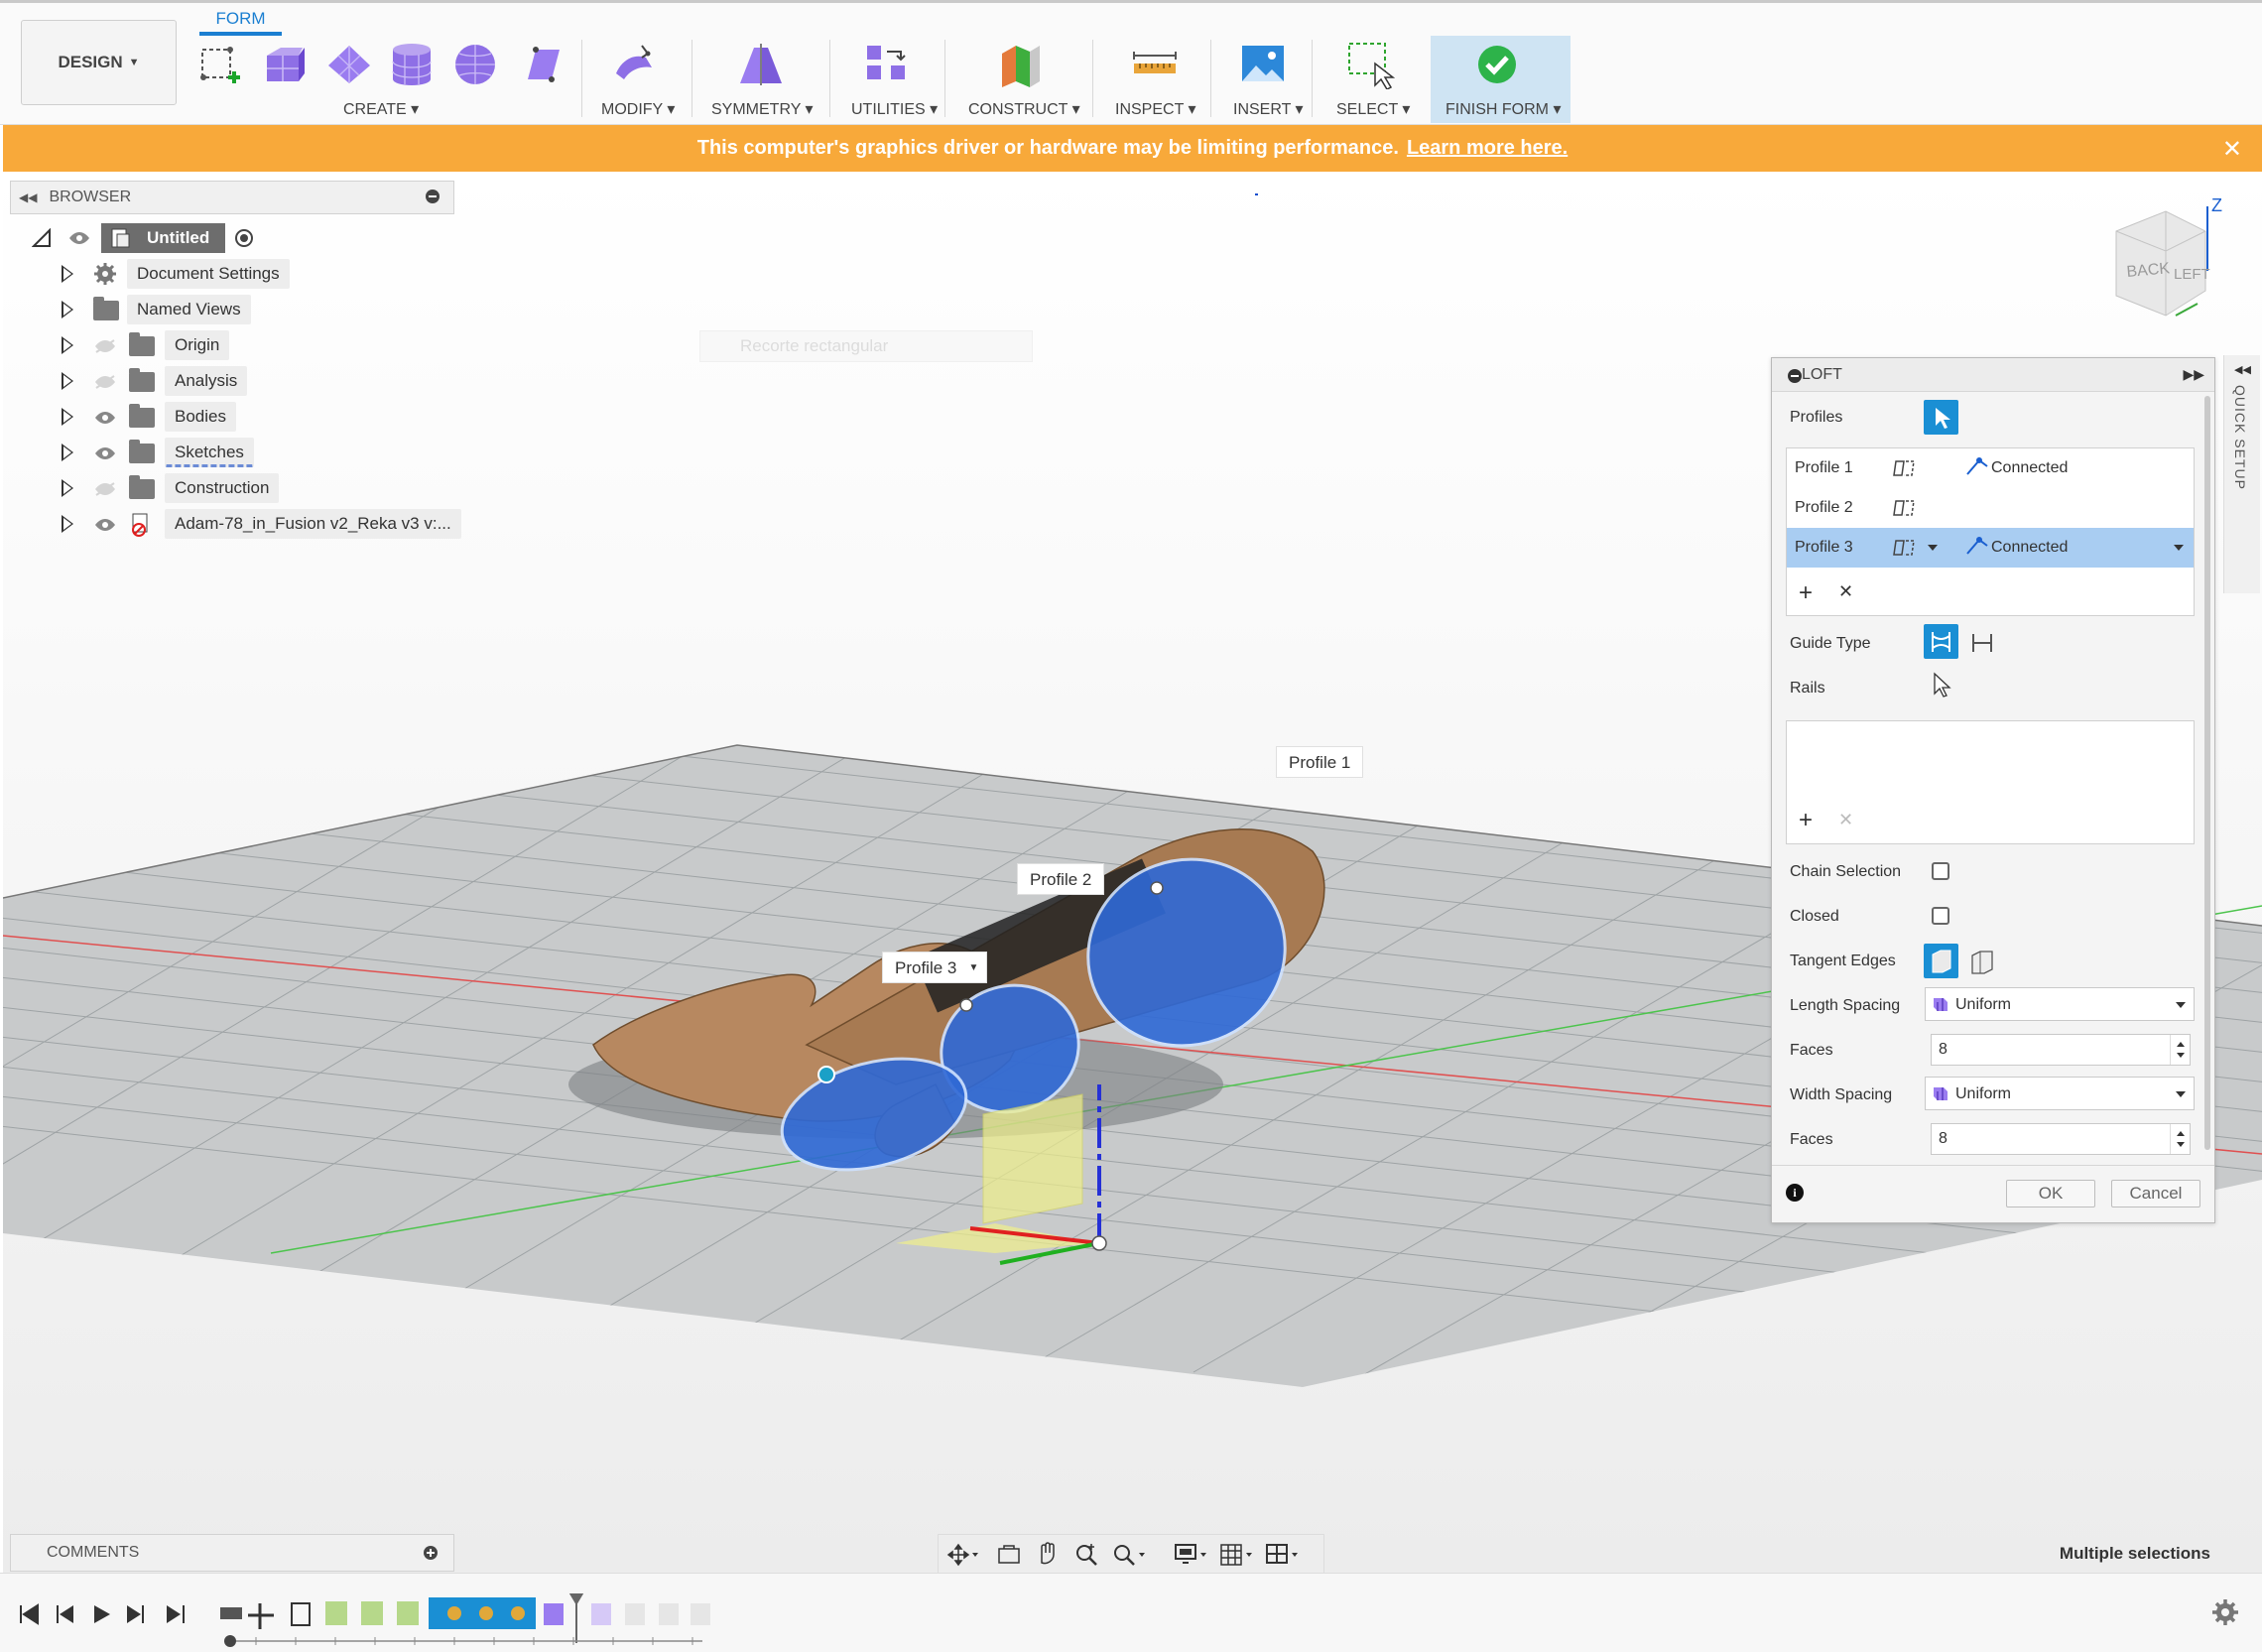 Image resolution: width=2262 pixels, height=1652 pixels. What do you see at coordinates (2061, 1050) in the screenshot?
I see `faces-length-input: 8` at bounding box center [2061, 1050].